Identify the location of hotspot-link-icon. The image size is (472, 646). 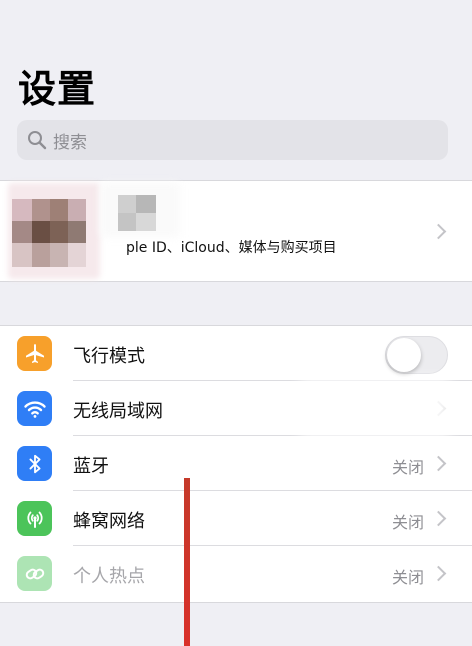
(34, 573).